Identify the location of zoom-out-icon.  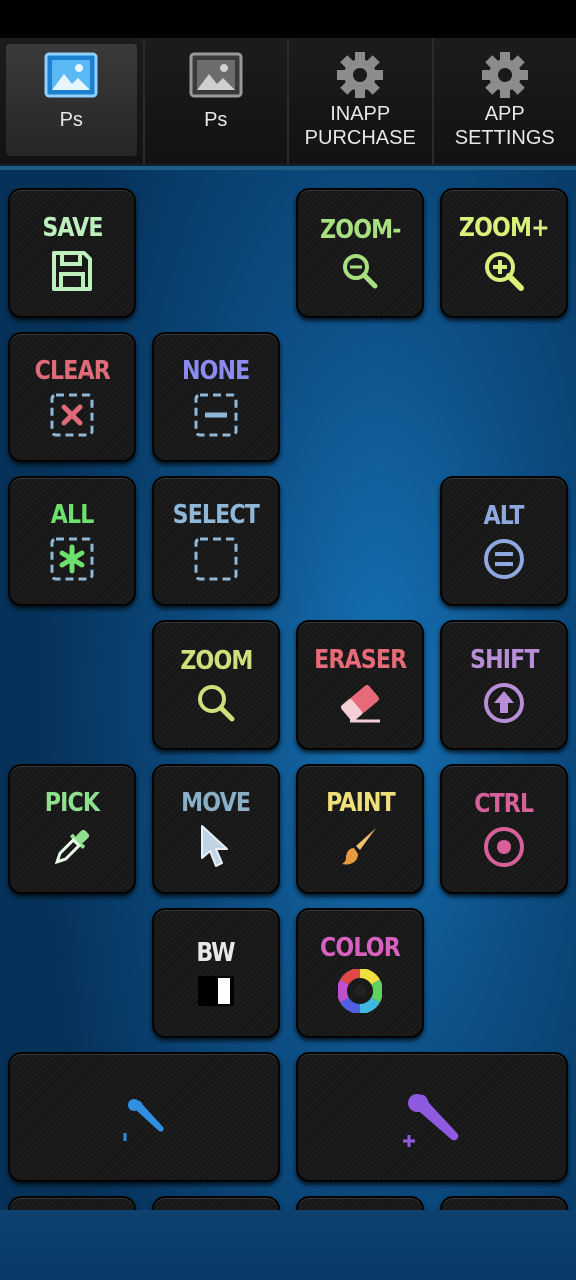
(360, 271).